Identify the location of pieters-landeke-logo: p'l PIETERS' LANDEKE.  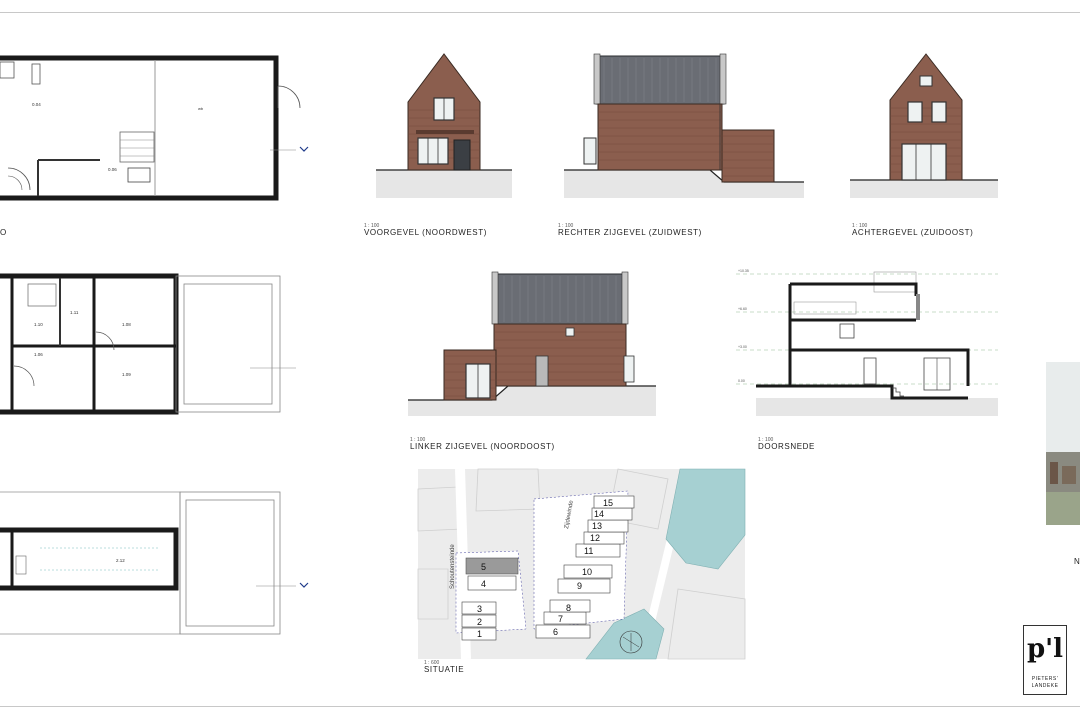
(1045, 660).